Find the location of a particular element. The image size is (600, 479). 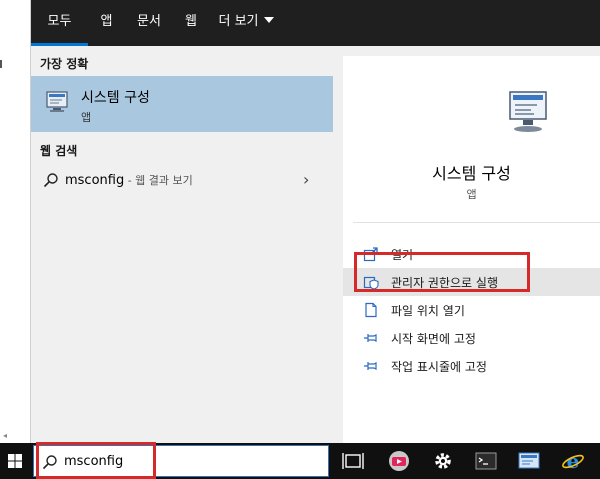

preview-divider is located at coordinates (476, 222).